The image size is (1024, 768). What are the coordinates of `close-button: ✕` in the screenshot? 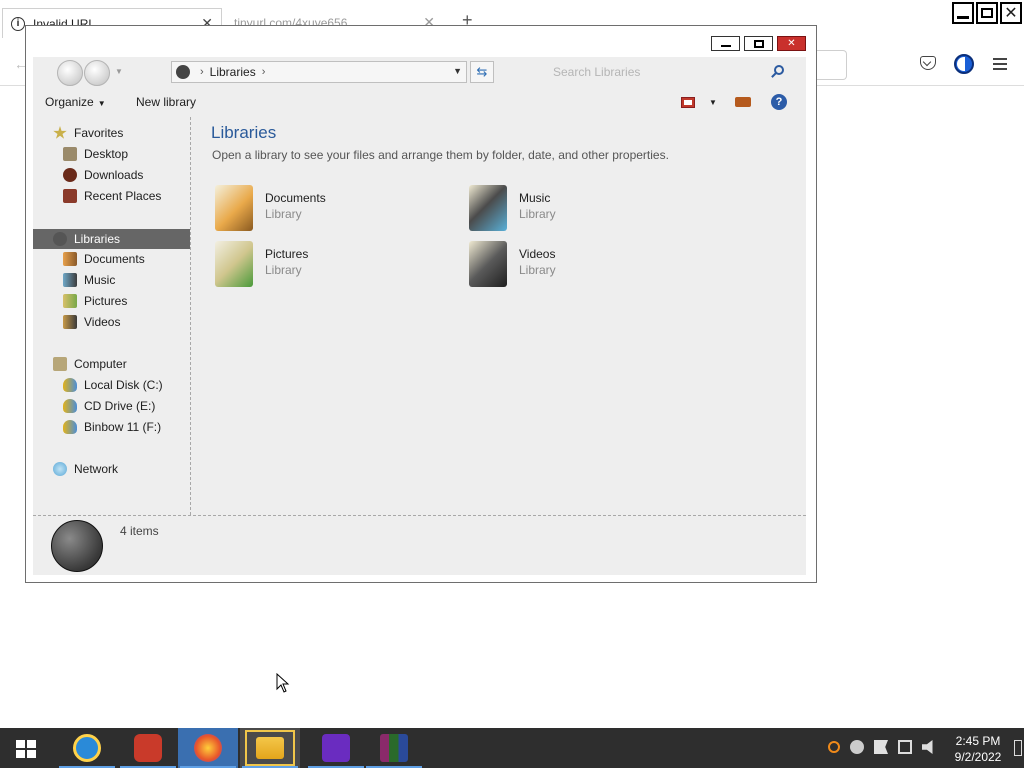 It's located at (791, 43).